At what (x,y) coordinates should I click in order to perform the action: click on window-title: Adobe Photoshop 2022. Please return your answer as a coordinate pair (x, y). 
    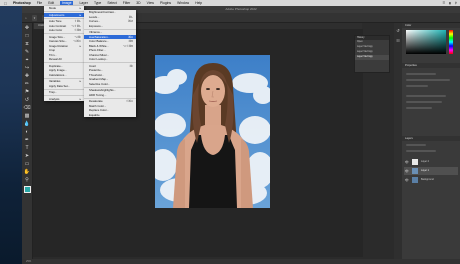
    Looking at the image, I should click on (241, 9).